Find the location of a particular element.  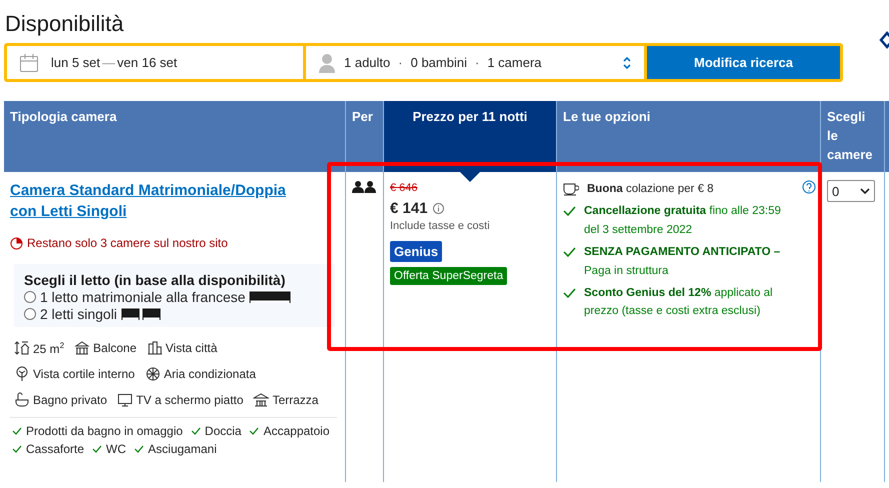

urgency-text: Restano solo 3 camere sul nostro sito is located at coordinates (127, 243).